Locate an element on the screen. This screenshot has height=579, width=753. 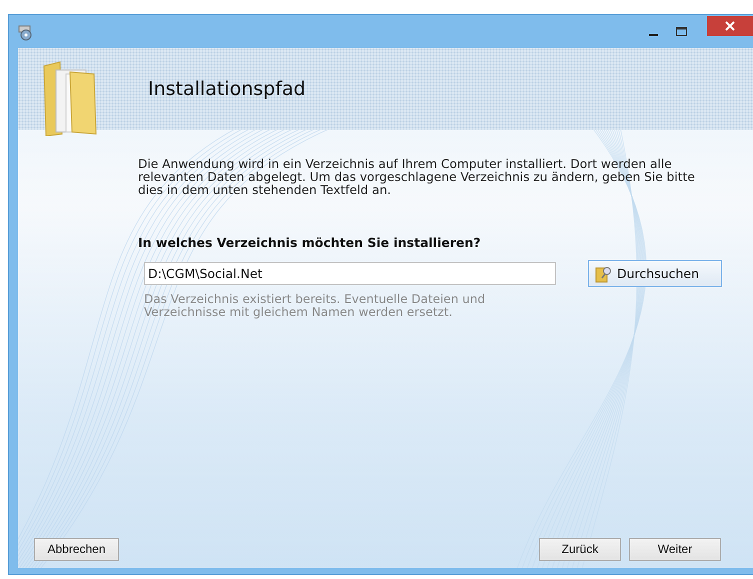
question-label: In welches Verzeichnis möchten Sie installieren? is located at coordinates (310, 242).